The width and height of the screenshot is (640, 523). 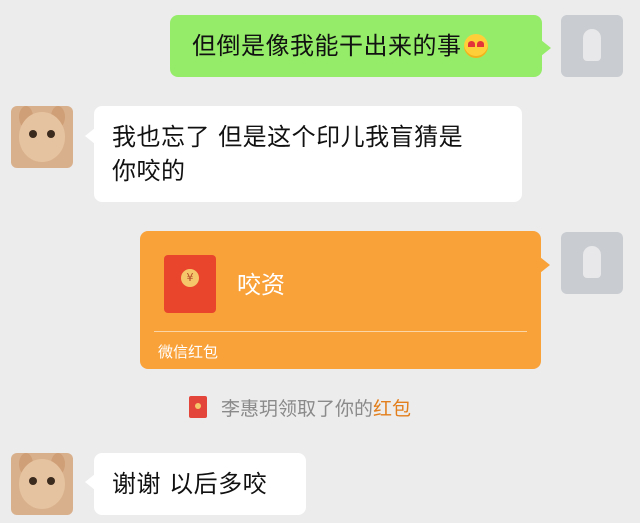 What do you see at coordinates (545, 265) in the screenshot?
I see `red-packet-tail` at bounding box center [545, 265].